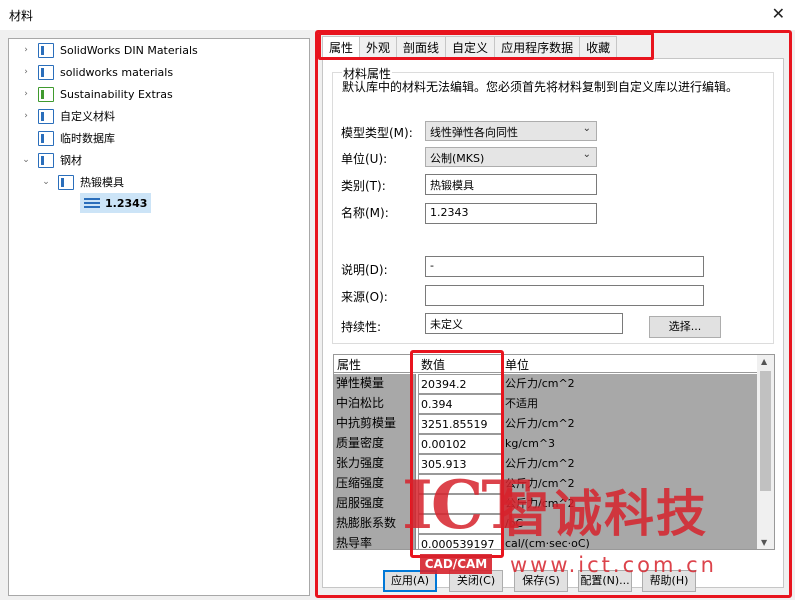 This screenshot has height=600, width=795. I want to click on tree-item-sw-materials: › solidworks materials, so click(96, 72).